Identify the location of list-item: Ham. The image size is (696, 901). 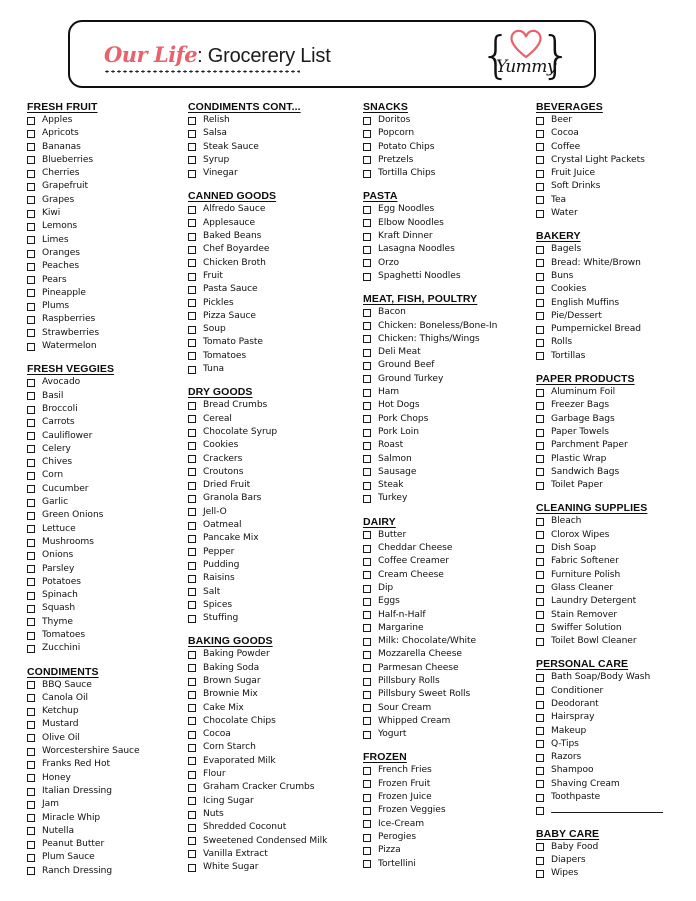
(448, 392).